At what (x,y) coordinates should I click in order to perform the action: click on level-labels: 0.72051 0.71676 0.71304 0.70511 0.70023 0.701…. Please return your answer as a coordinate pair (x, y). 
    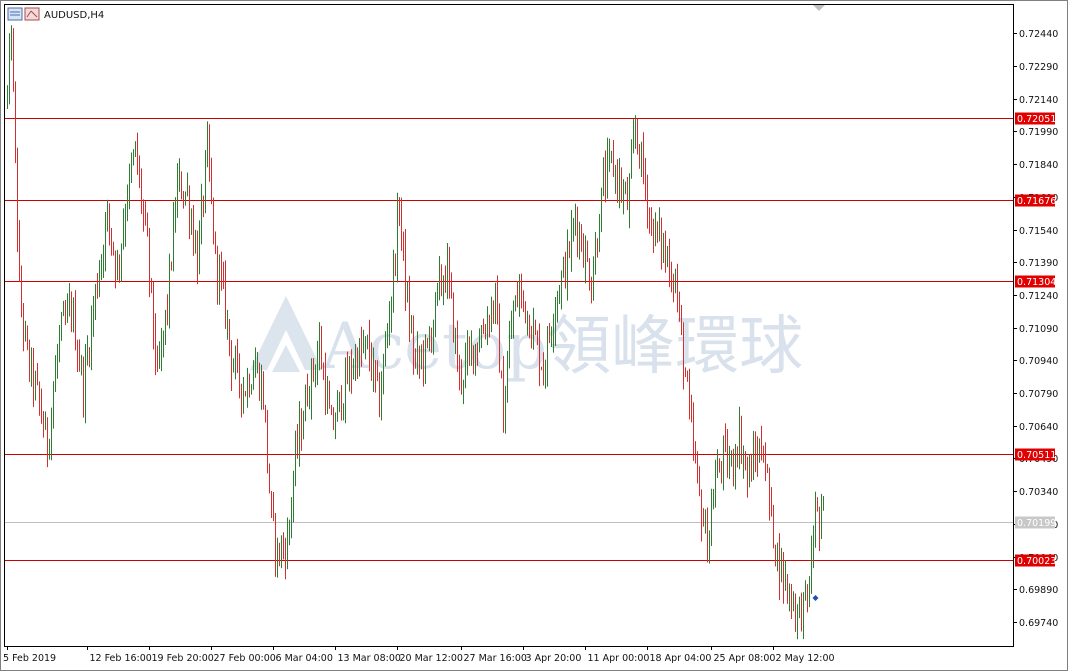
    Looking at the image, I should click on (1035, 339).